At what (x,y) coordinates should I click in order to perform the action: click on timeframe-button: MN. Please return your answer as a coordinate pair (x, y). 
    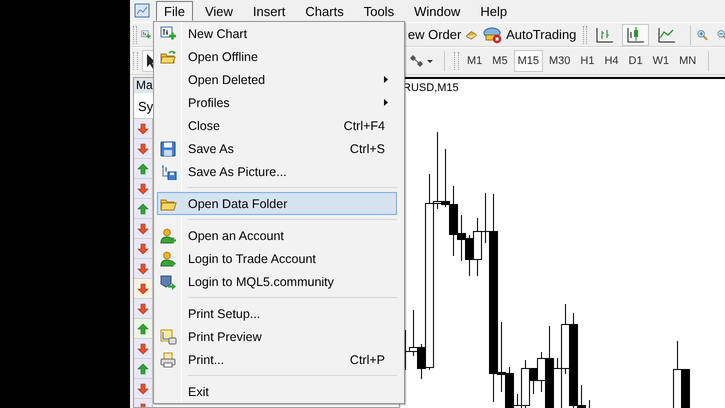
    Looking at the image, I should click on (687, 61).